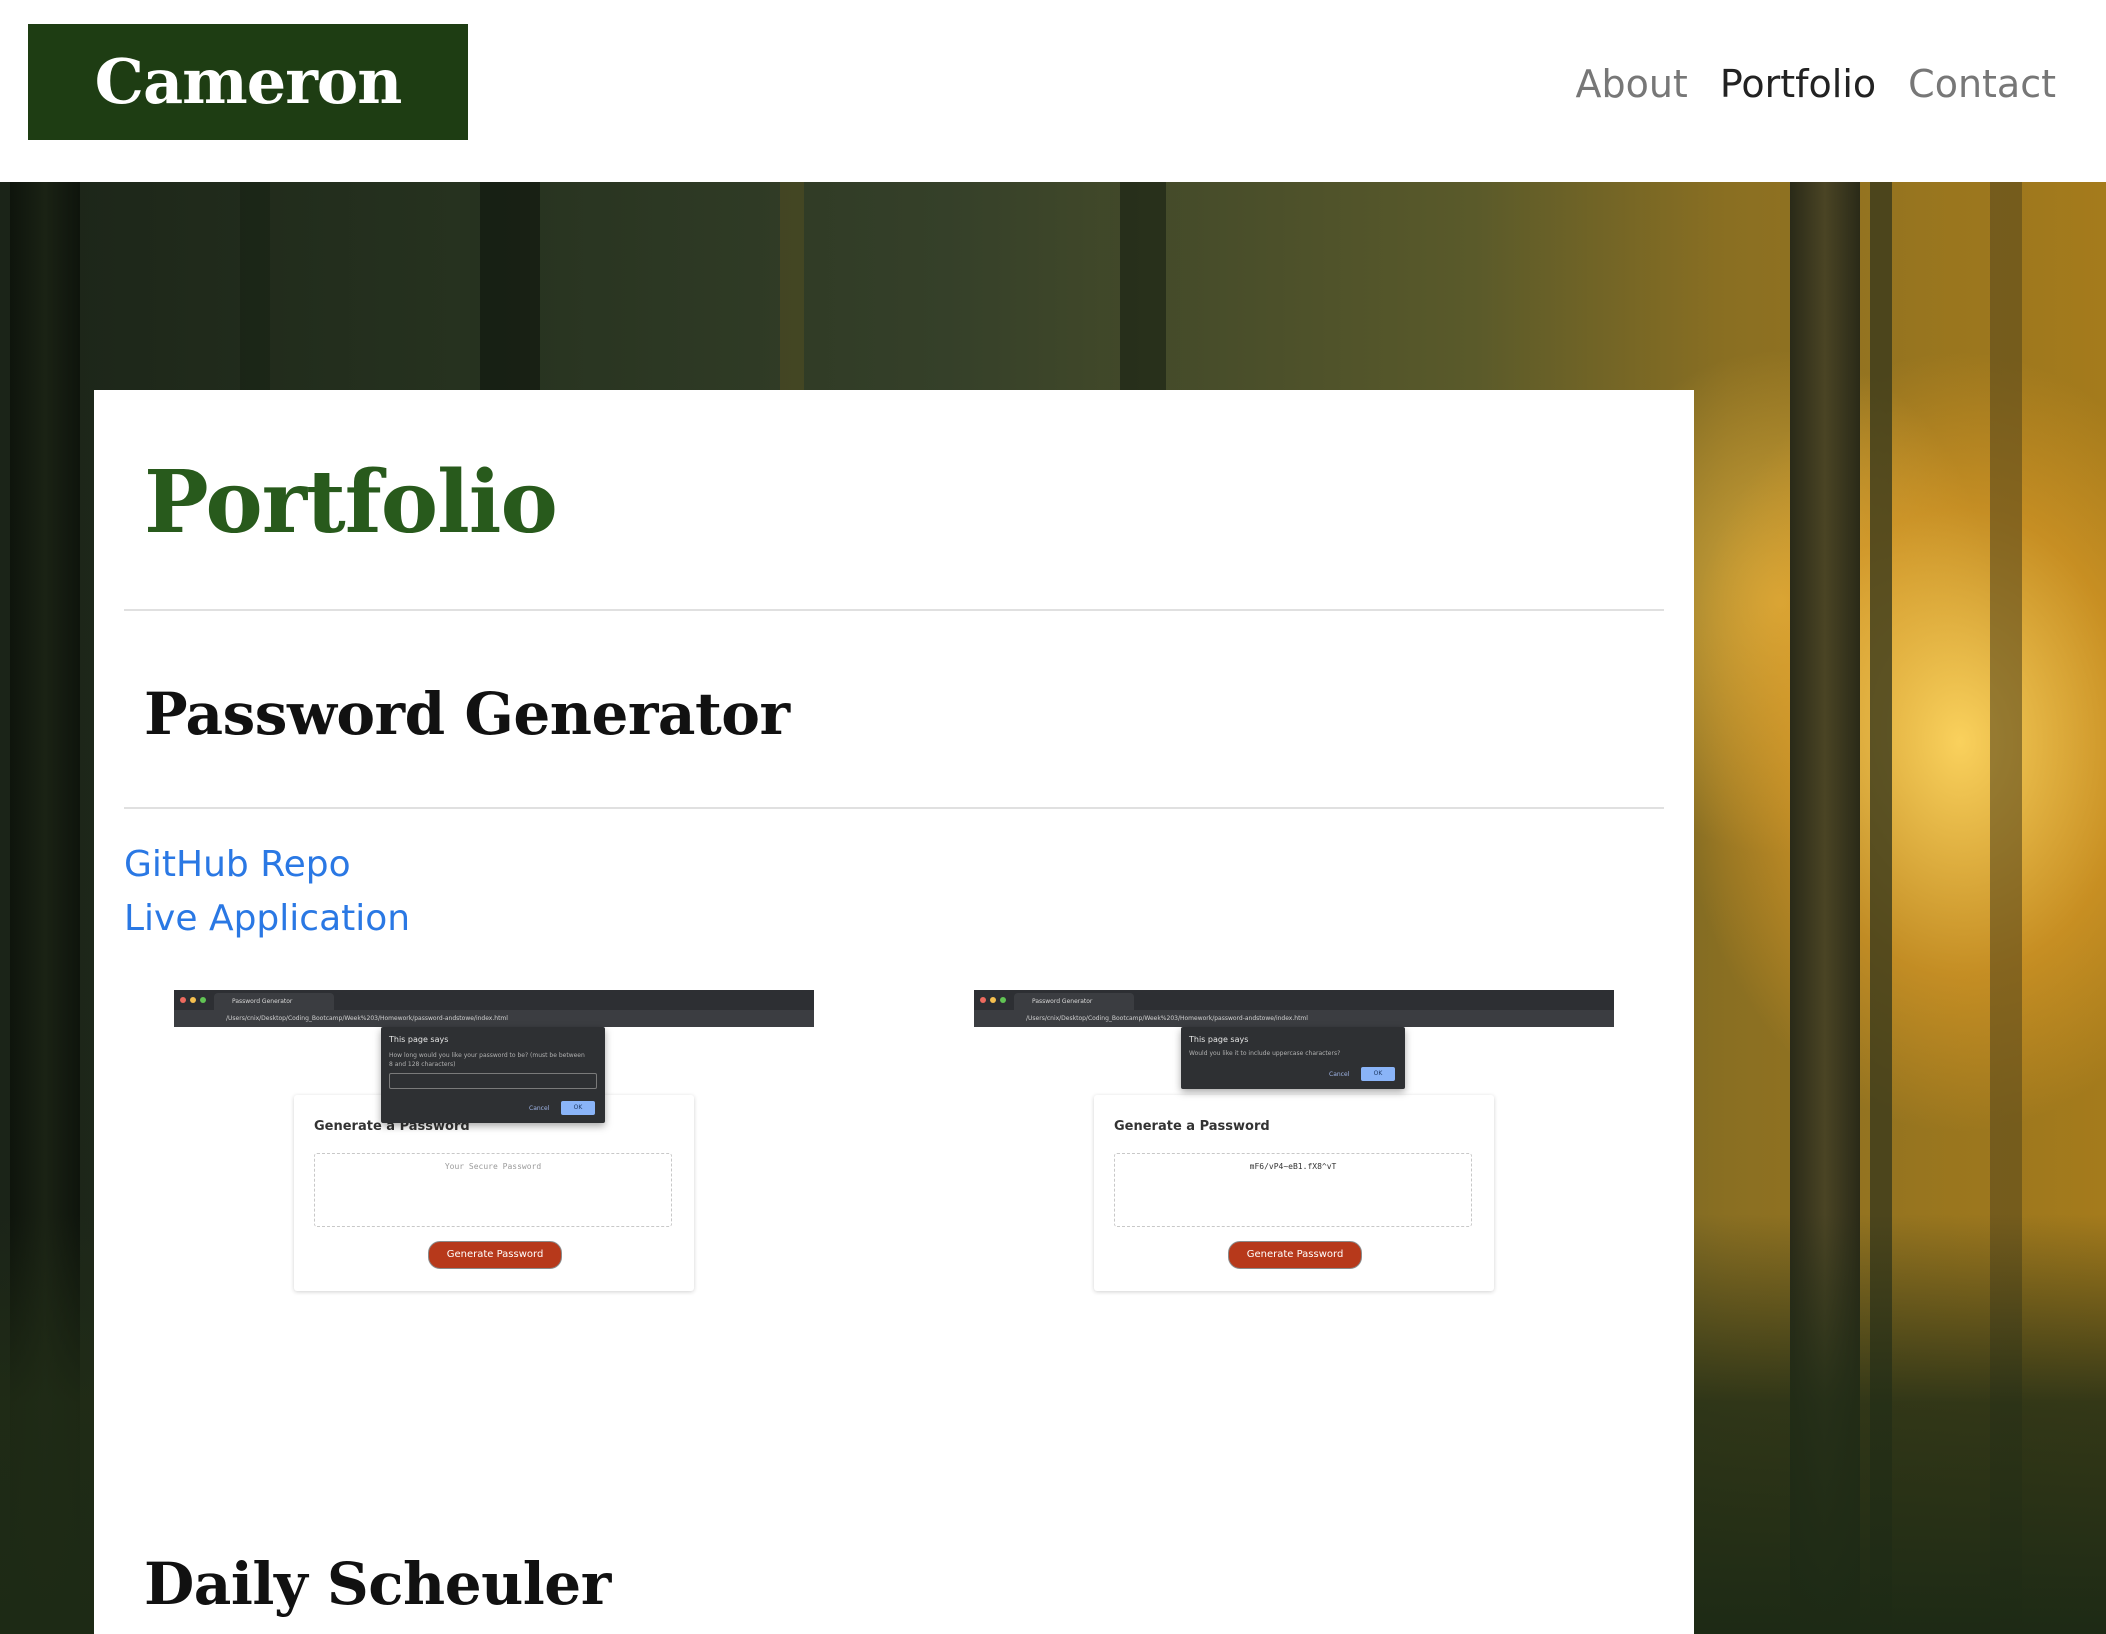  I want to click on password-display: Your Secure Password, so click(493, 1190).